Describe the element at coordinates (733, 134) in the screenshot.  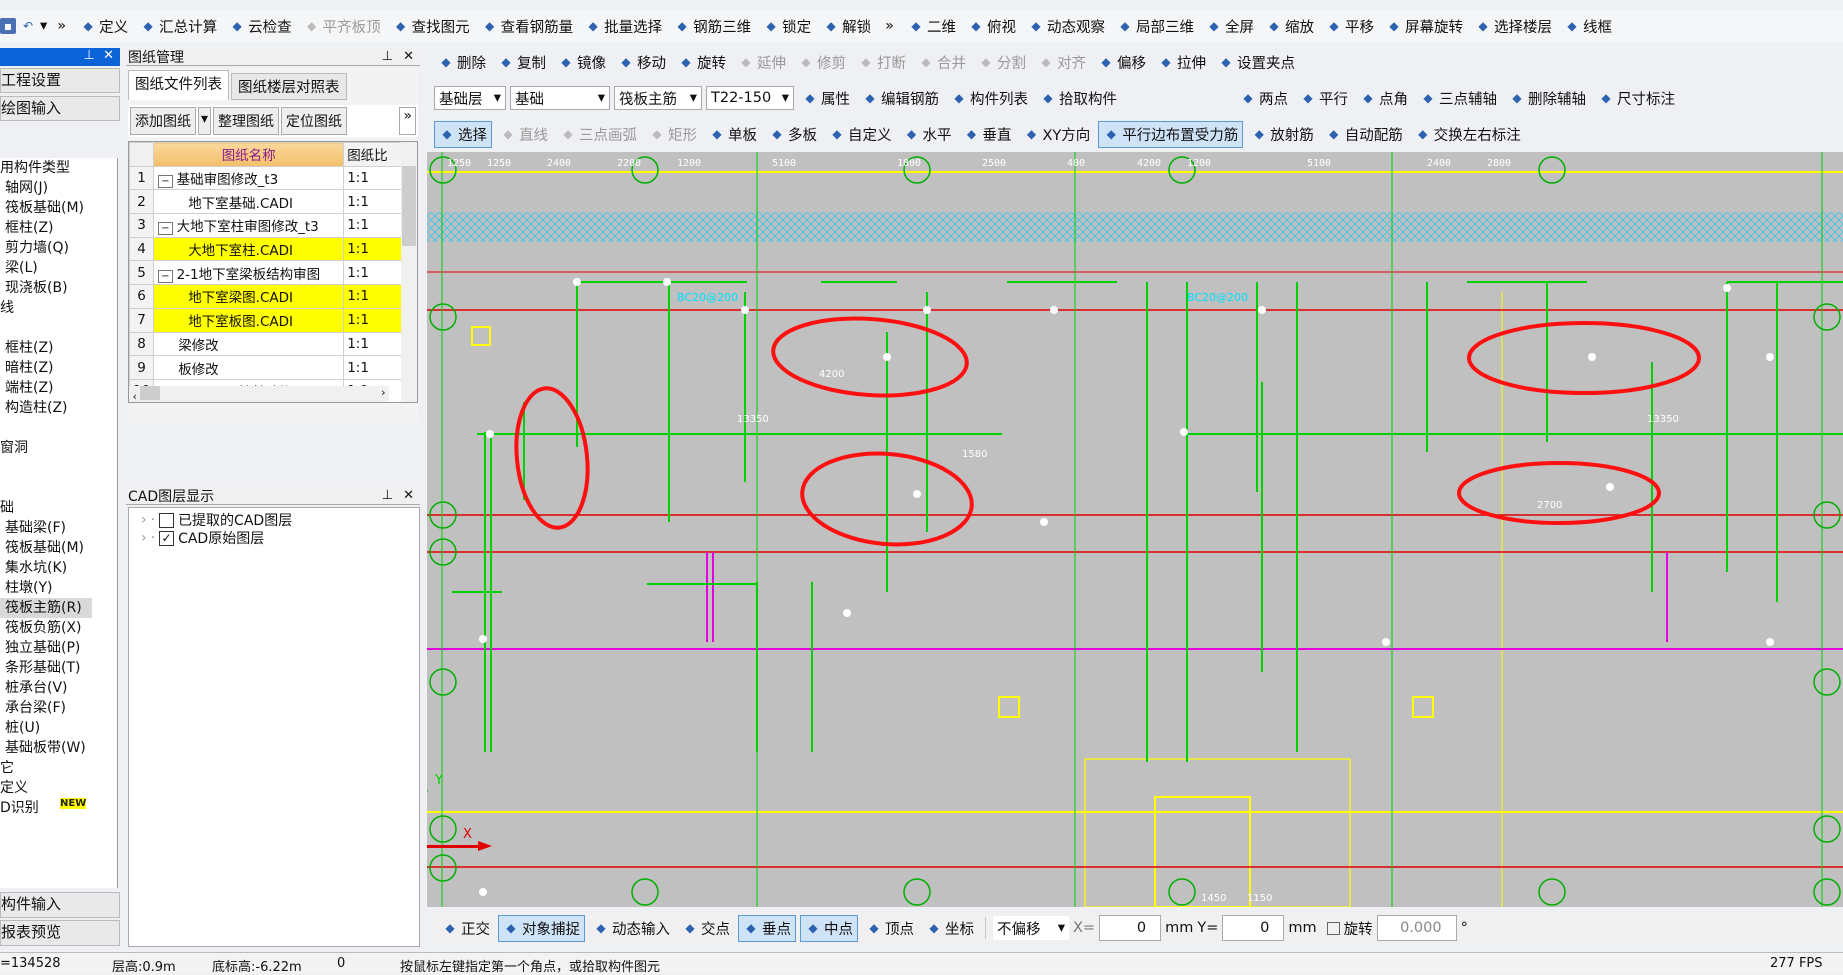
I see `single-slab-button: ◆ 单板` at that location.